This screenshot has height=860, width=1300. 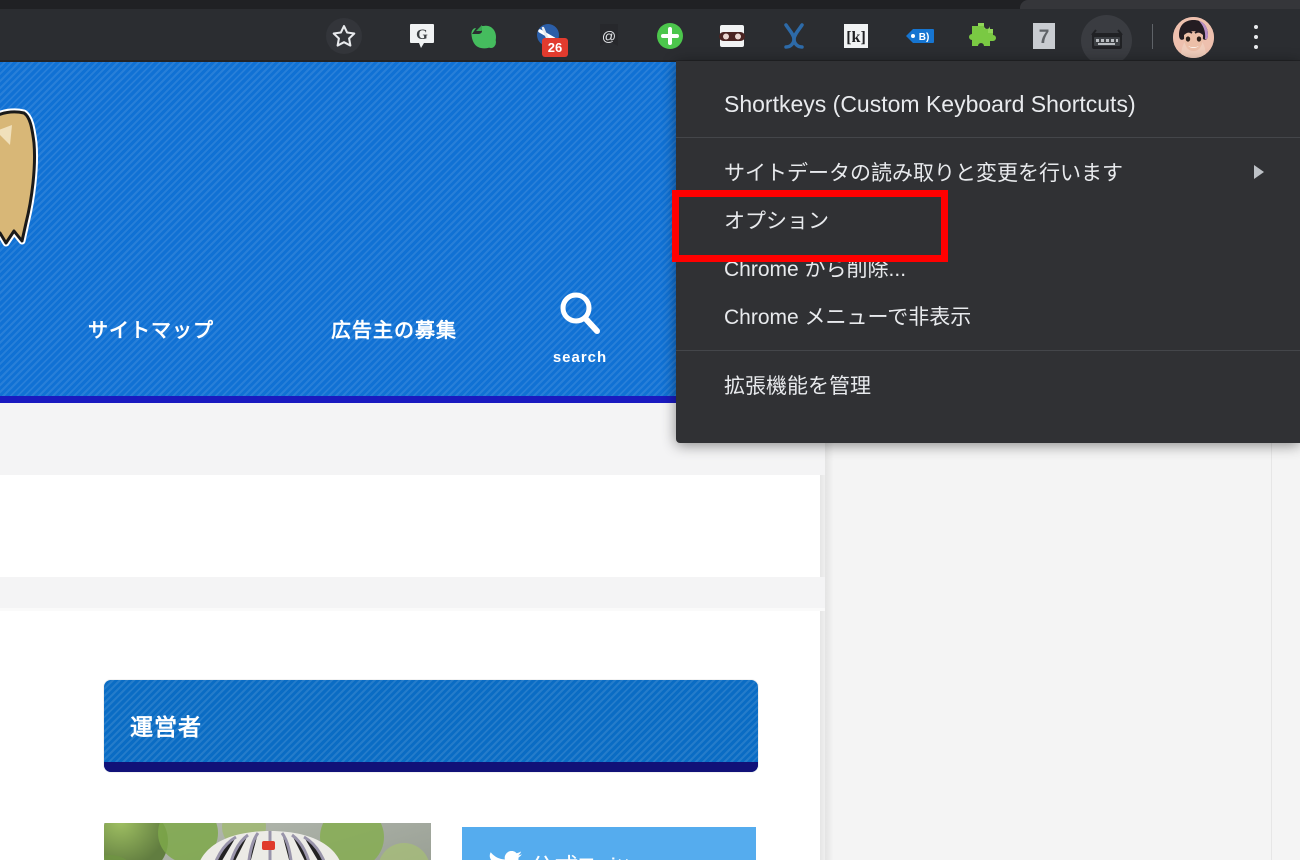 I want to click on menu-item-manage-label: 拡張機能を管理, so click(x=797, y=386).